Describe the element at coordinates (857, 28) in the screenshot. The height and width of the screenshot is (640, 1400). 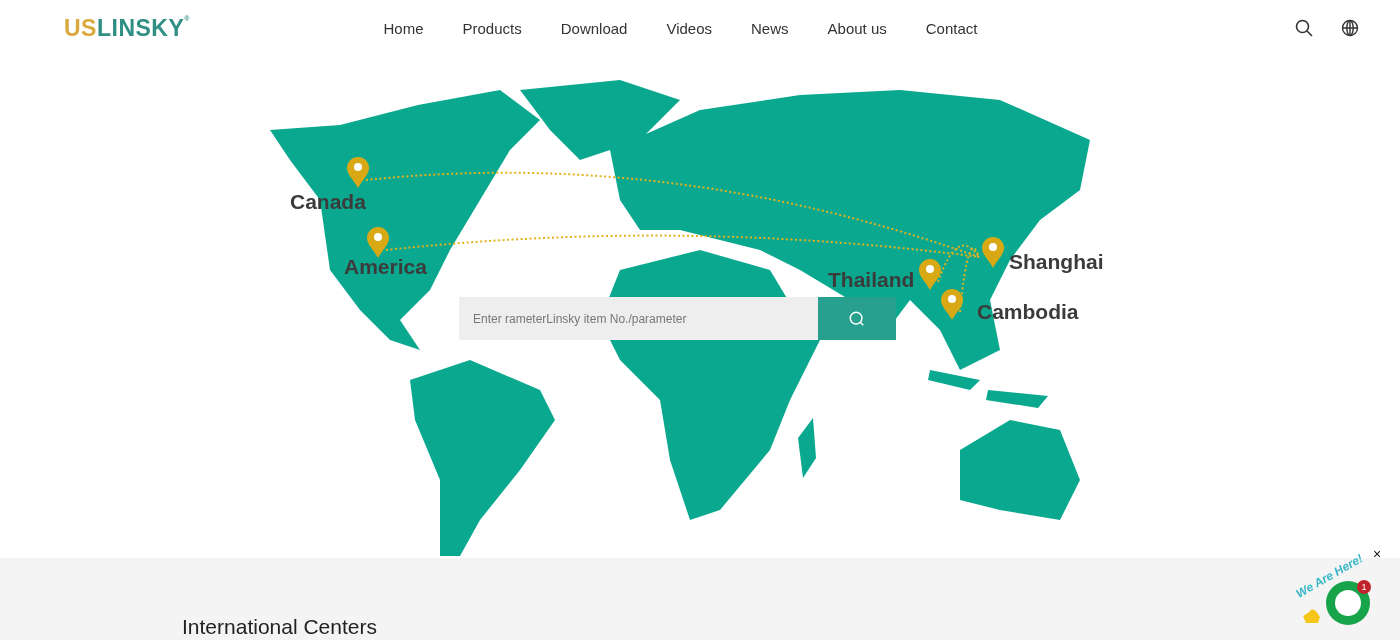
I see `nav-link: About us` at that location.